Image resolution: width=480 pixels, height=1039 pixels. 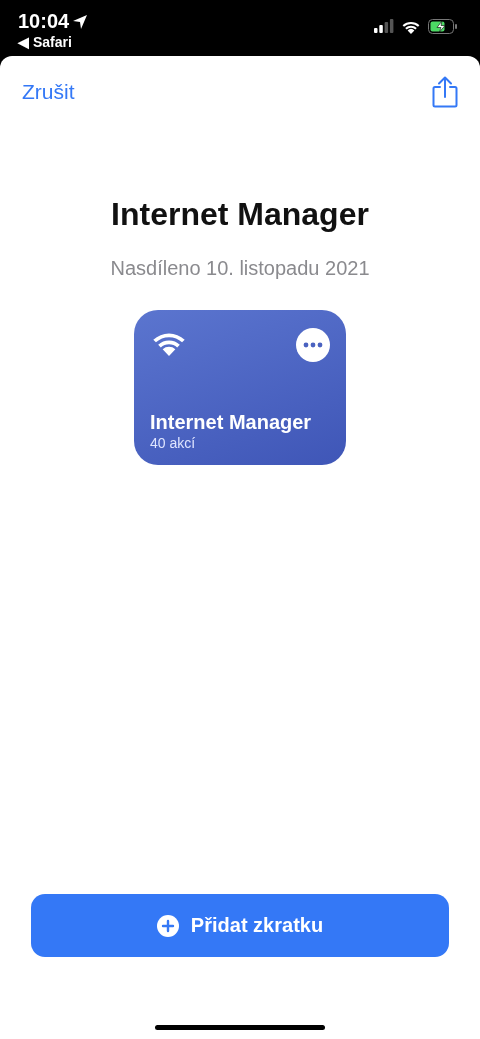 What do you see at coordinates (240, 387) in the screenshot?
I see `shortcut-card: Internet Manager 40 akcí` at bounding box center [240, 387].